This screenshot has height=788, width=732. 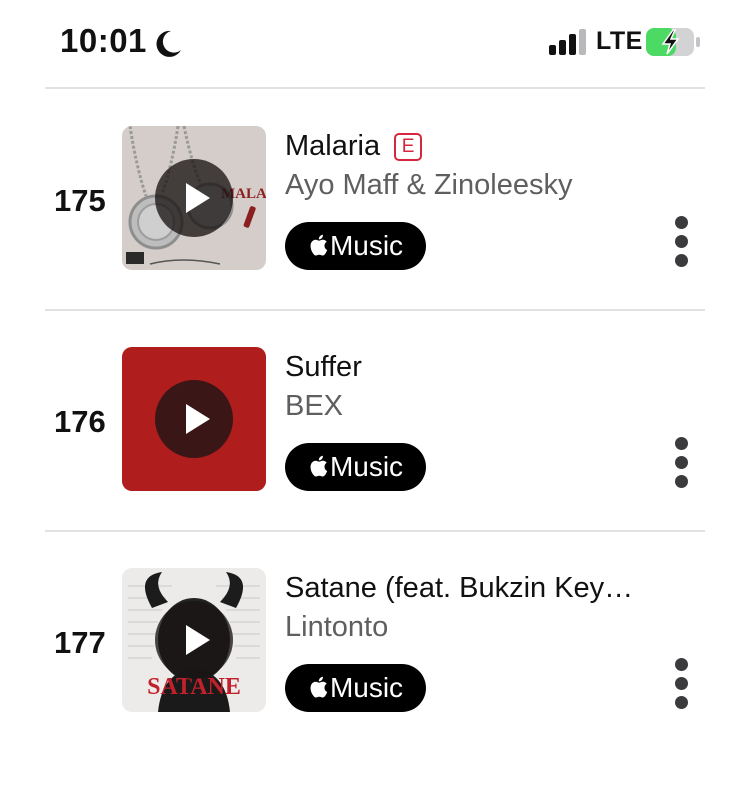 I want to click on network-label: LTE, so click(x=619, y=41).